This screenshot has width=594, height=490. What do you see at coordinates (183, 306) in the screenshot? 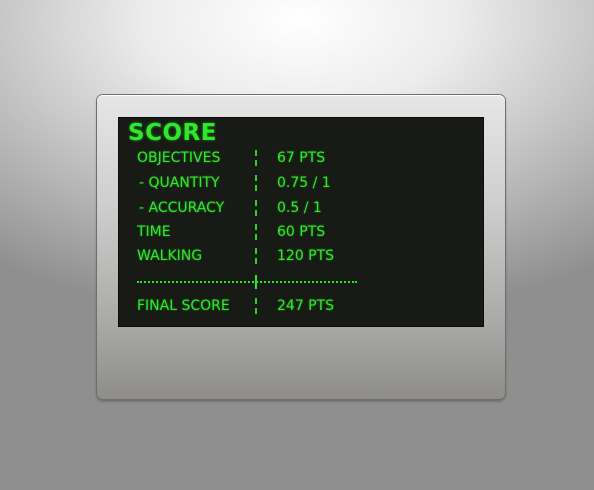
I see `final-score-label: FINAL SCORE` at bounding box center [183, 306].